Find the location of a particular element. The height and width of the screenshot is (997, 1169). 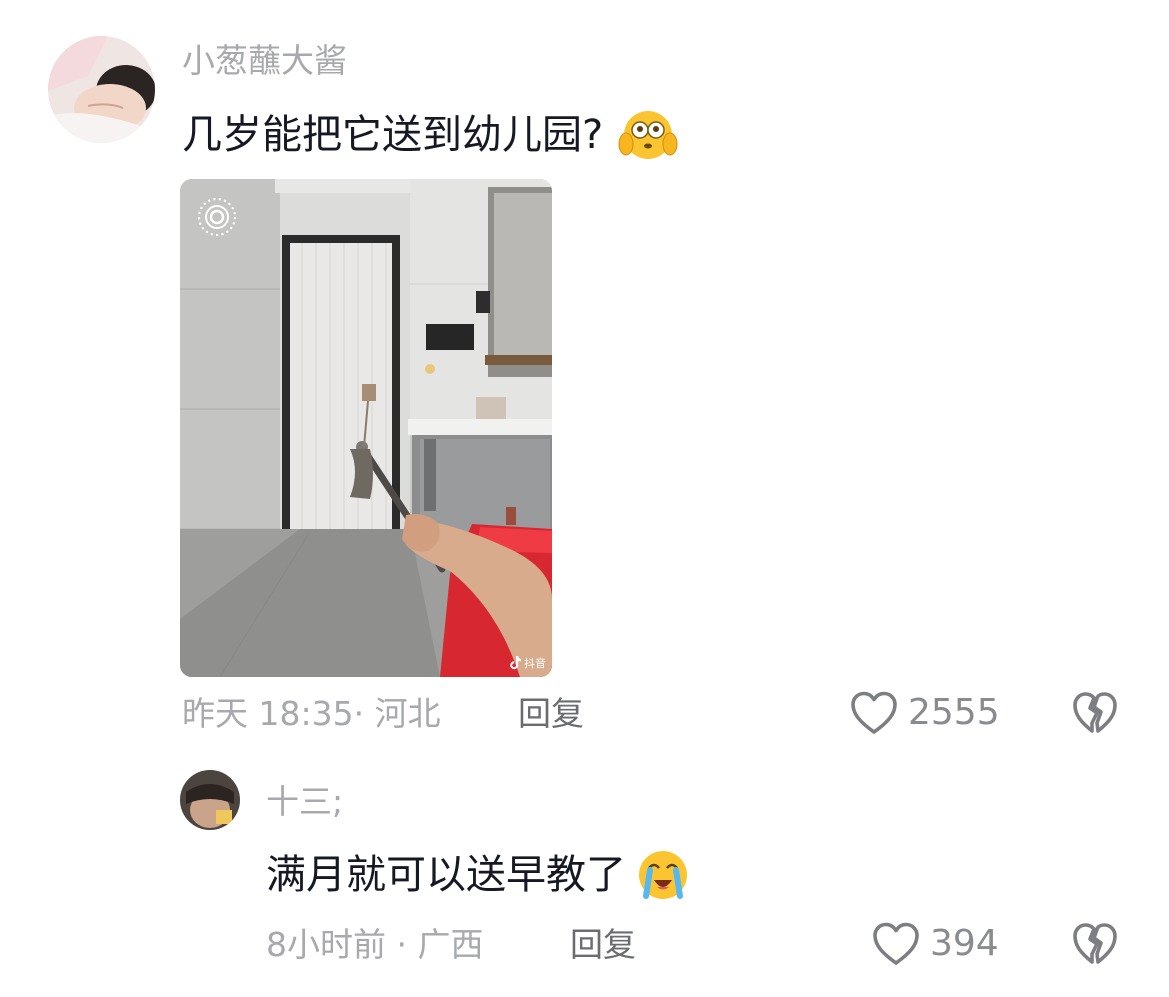

live-photo-icon is located at coordinates (217, 219).